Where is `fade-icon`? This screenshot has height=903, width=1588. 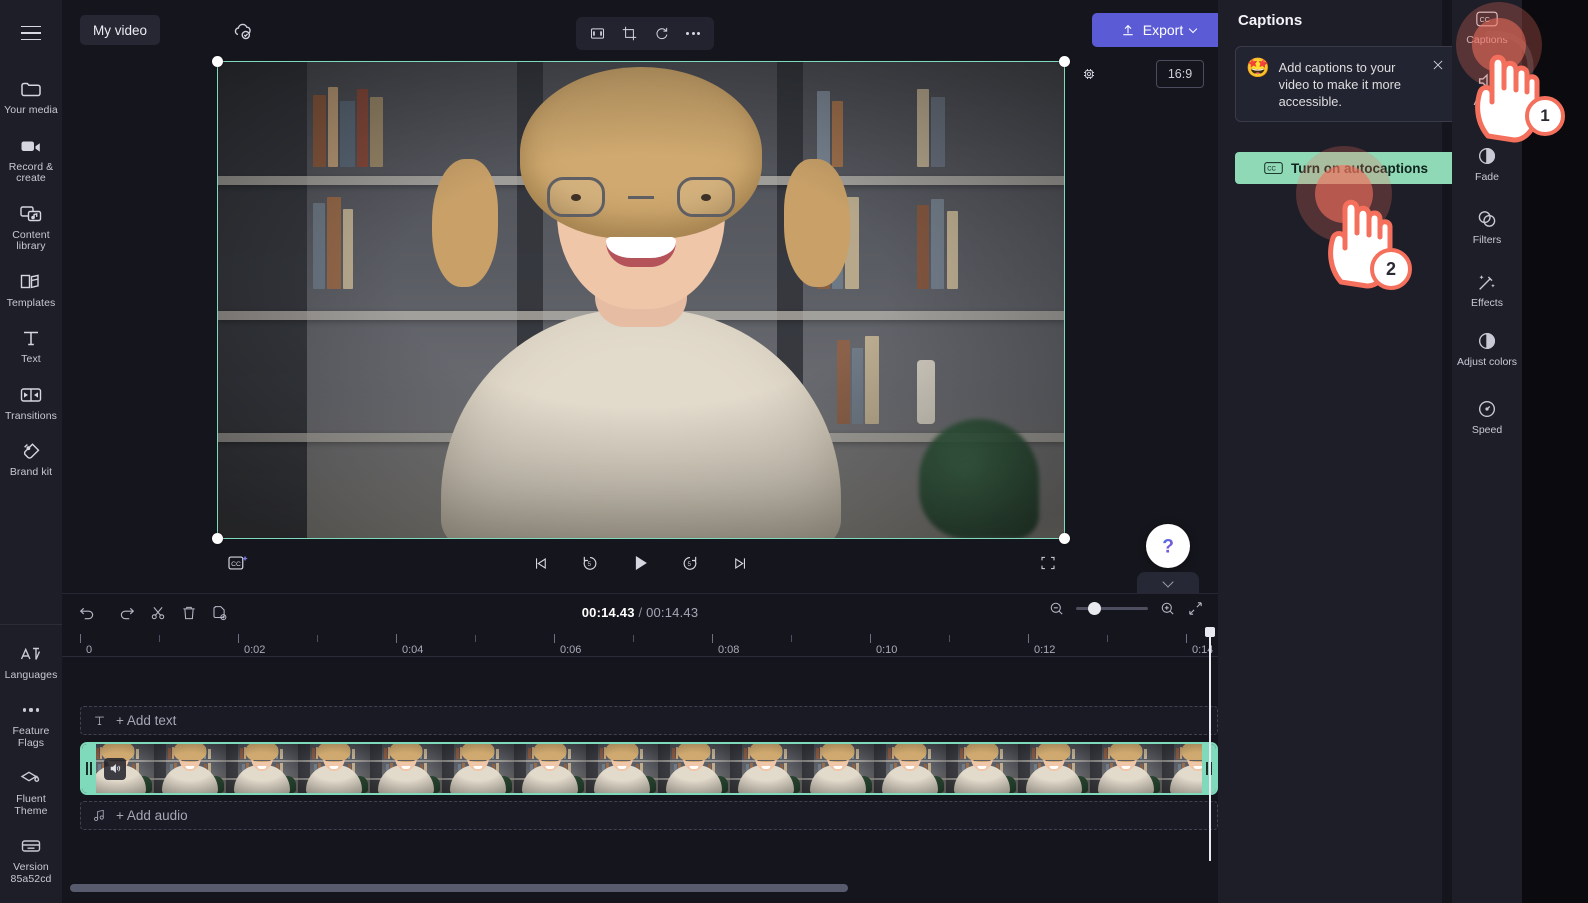 fade-icon is located at coordinates (1487, 156).